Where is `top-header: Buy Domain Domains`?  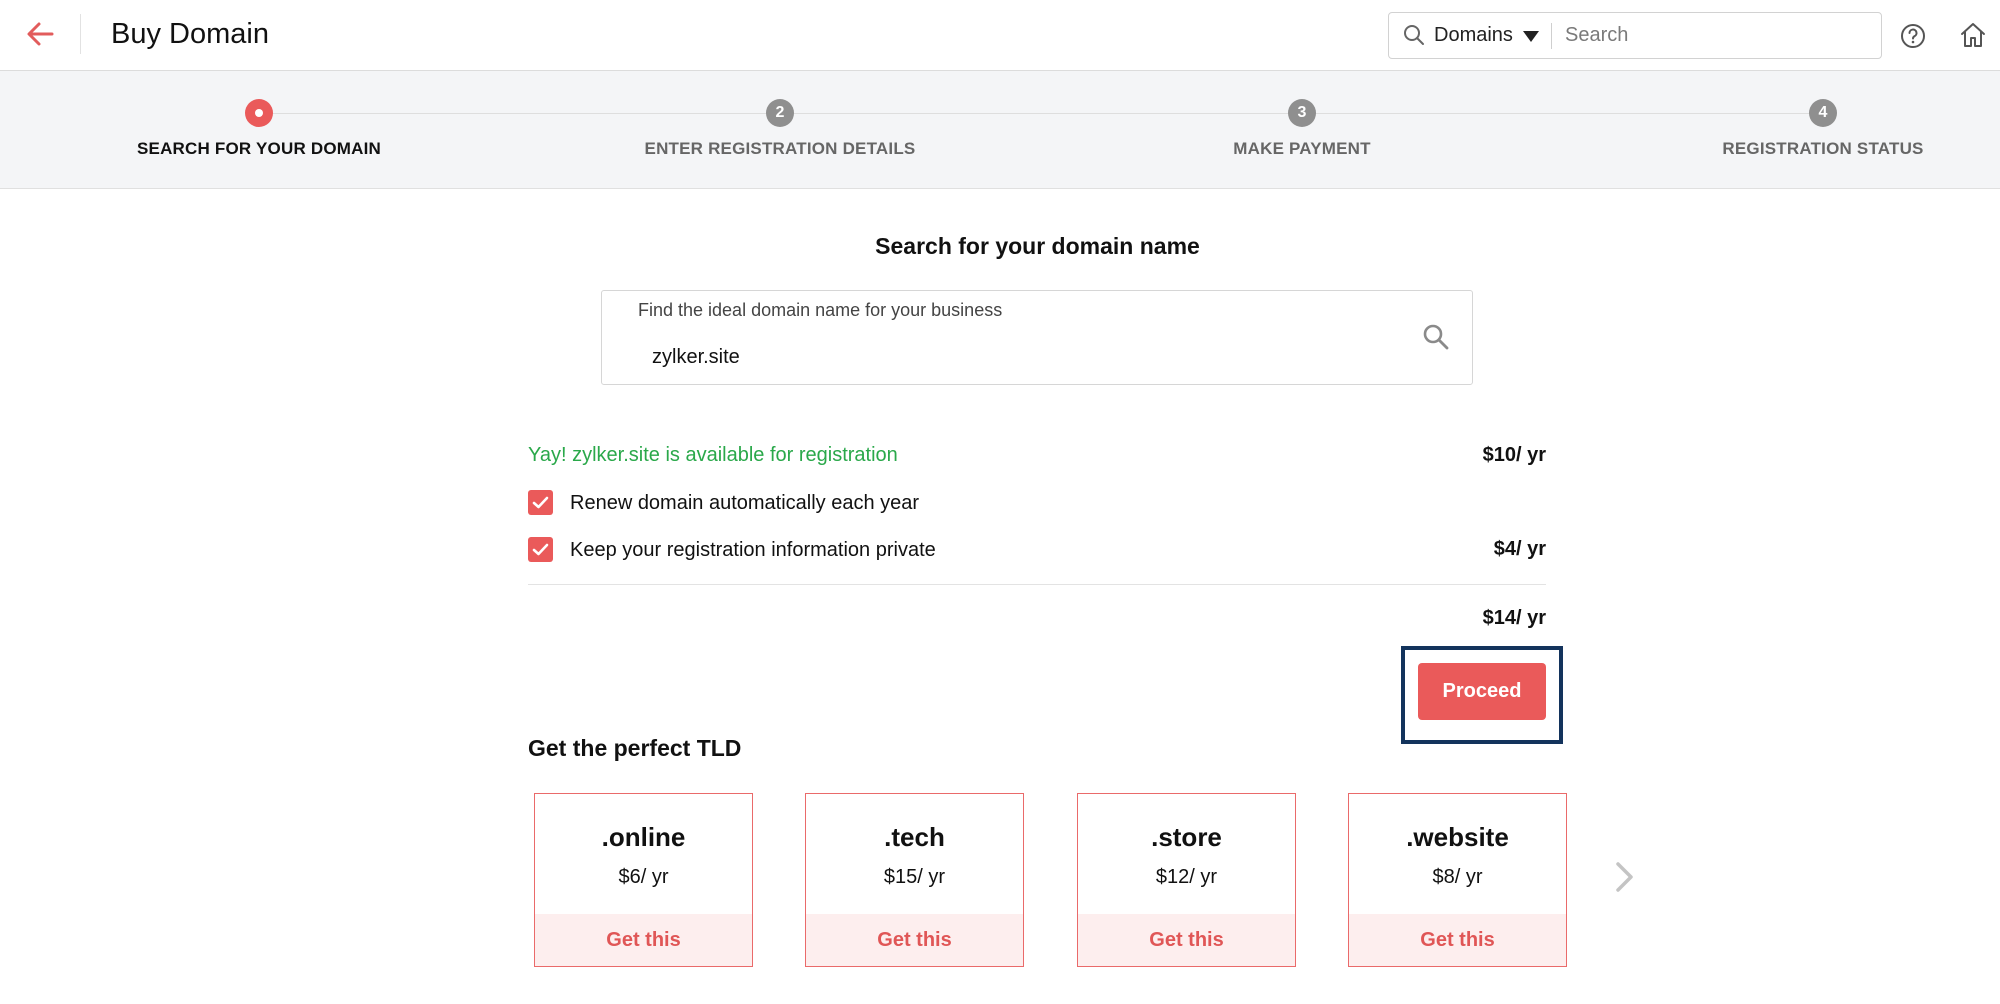
top-header: Buy Domain Domains is located at coordinates (1000, 35).